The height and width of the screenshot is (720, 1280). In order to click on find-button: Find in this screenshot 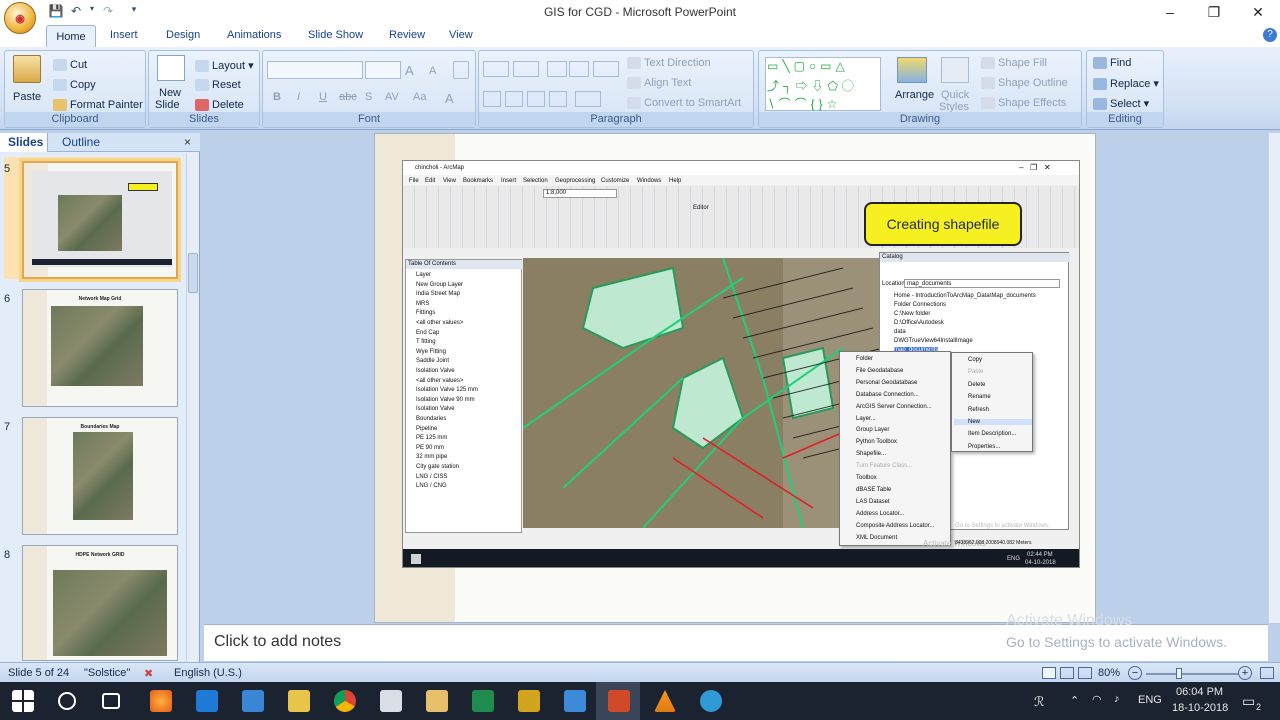, I will do `click(1112, 63)`.